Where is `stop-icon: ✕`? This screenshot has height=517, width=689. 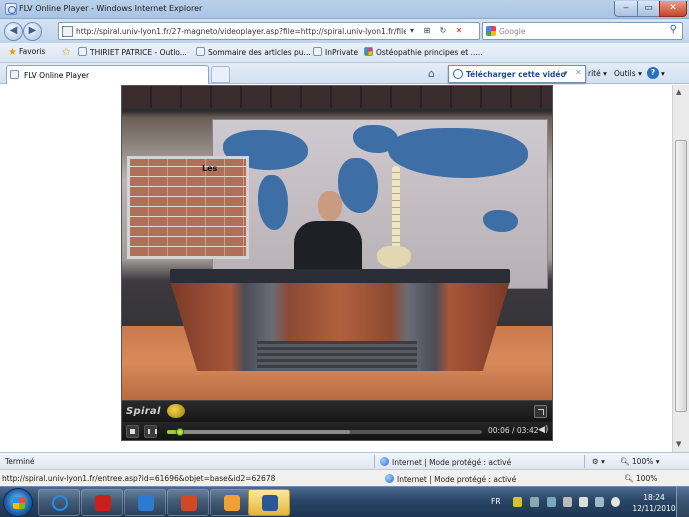
stop-icon: ✕ is located at coordinates (459, 31).